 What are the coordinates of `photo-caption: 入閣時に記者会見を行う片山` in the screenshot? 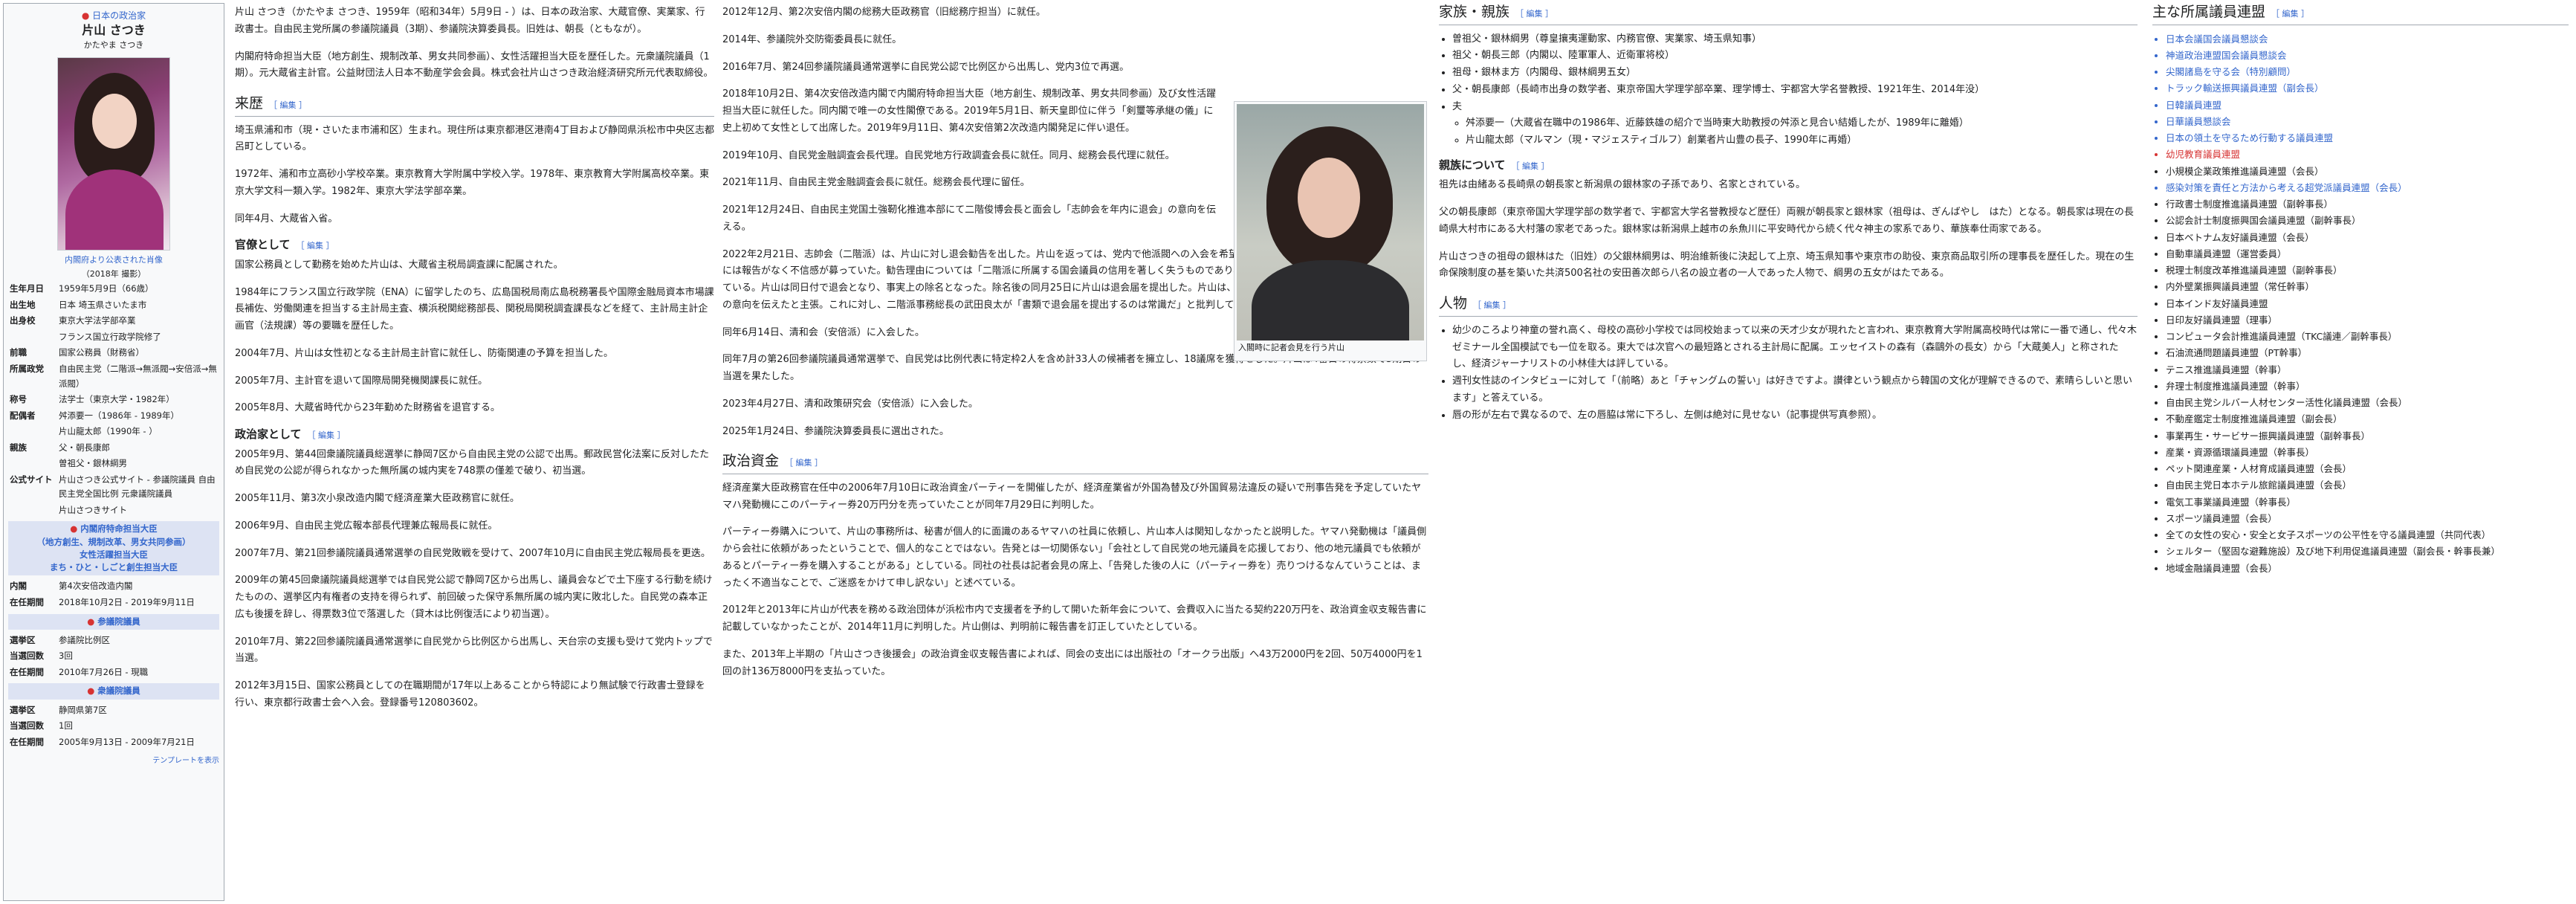 It's located at (1291, 348).